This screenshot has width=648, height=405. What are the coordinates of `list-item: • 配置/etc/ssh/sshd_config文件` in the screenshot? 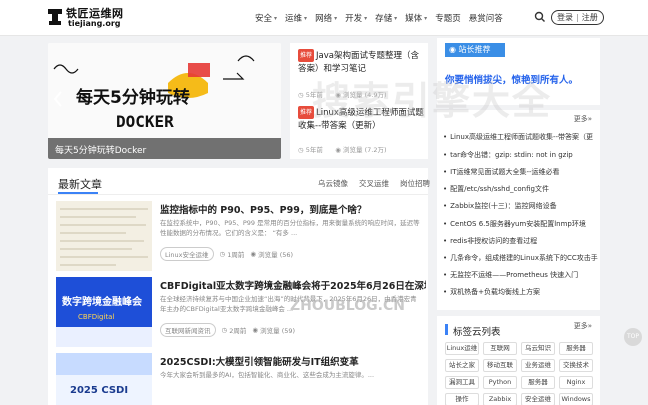 It's located at (520, 189).